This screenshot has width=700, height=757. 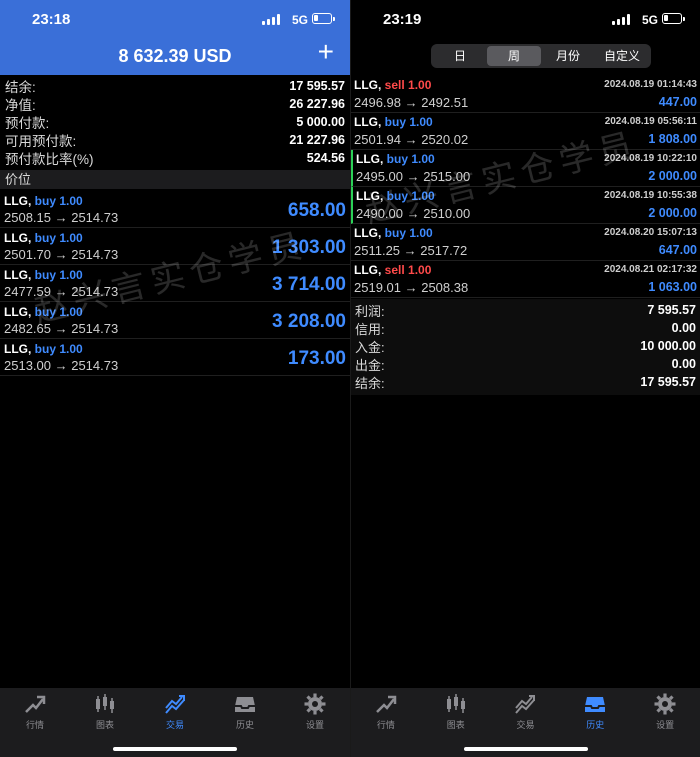 What do you see at coordinates (34, 725) in the screenshot?
I see `tab-label: 行情` at bounding box center [34, 725].